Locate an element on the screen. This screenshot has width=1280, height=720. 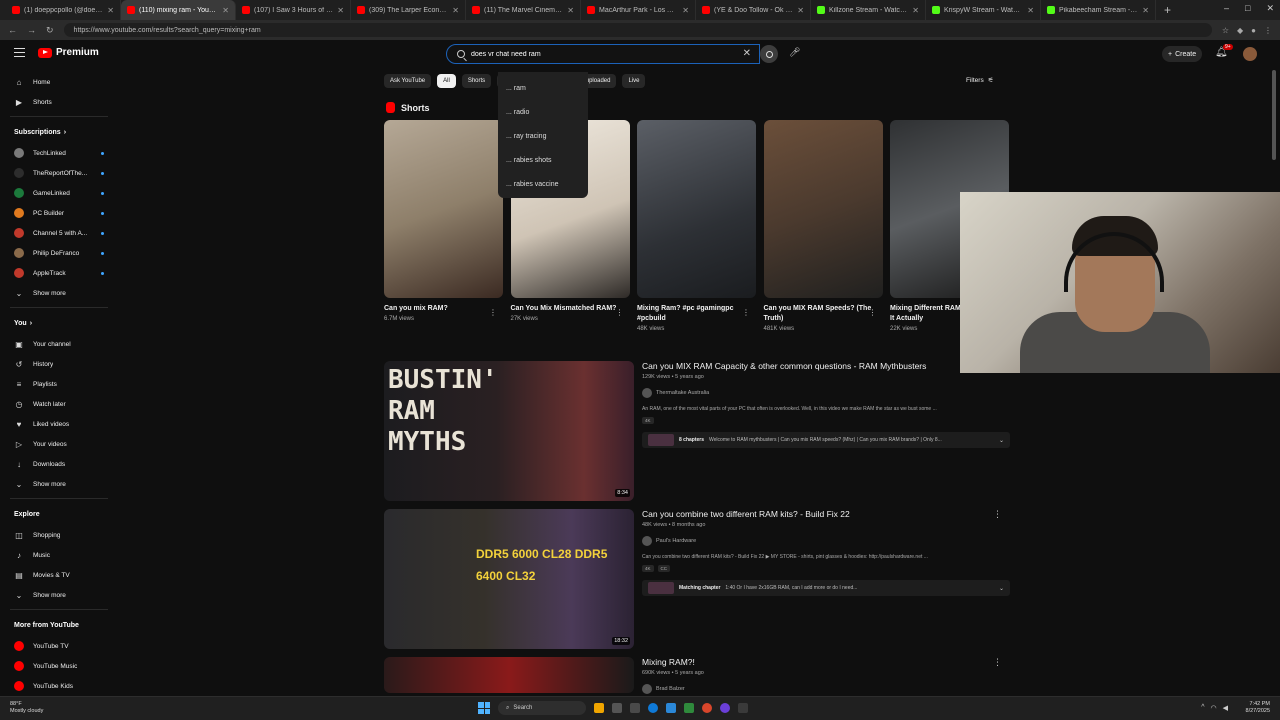
edge-icon is located at coordinates (653, 708).